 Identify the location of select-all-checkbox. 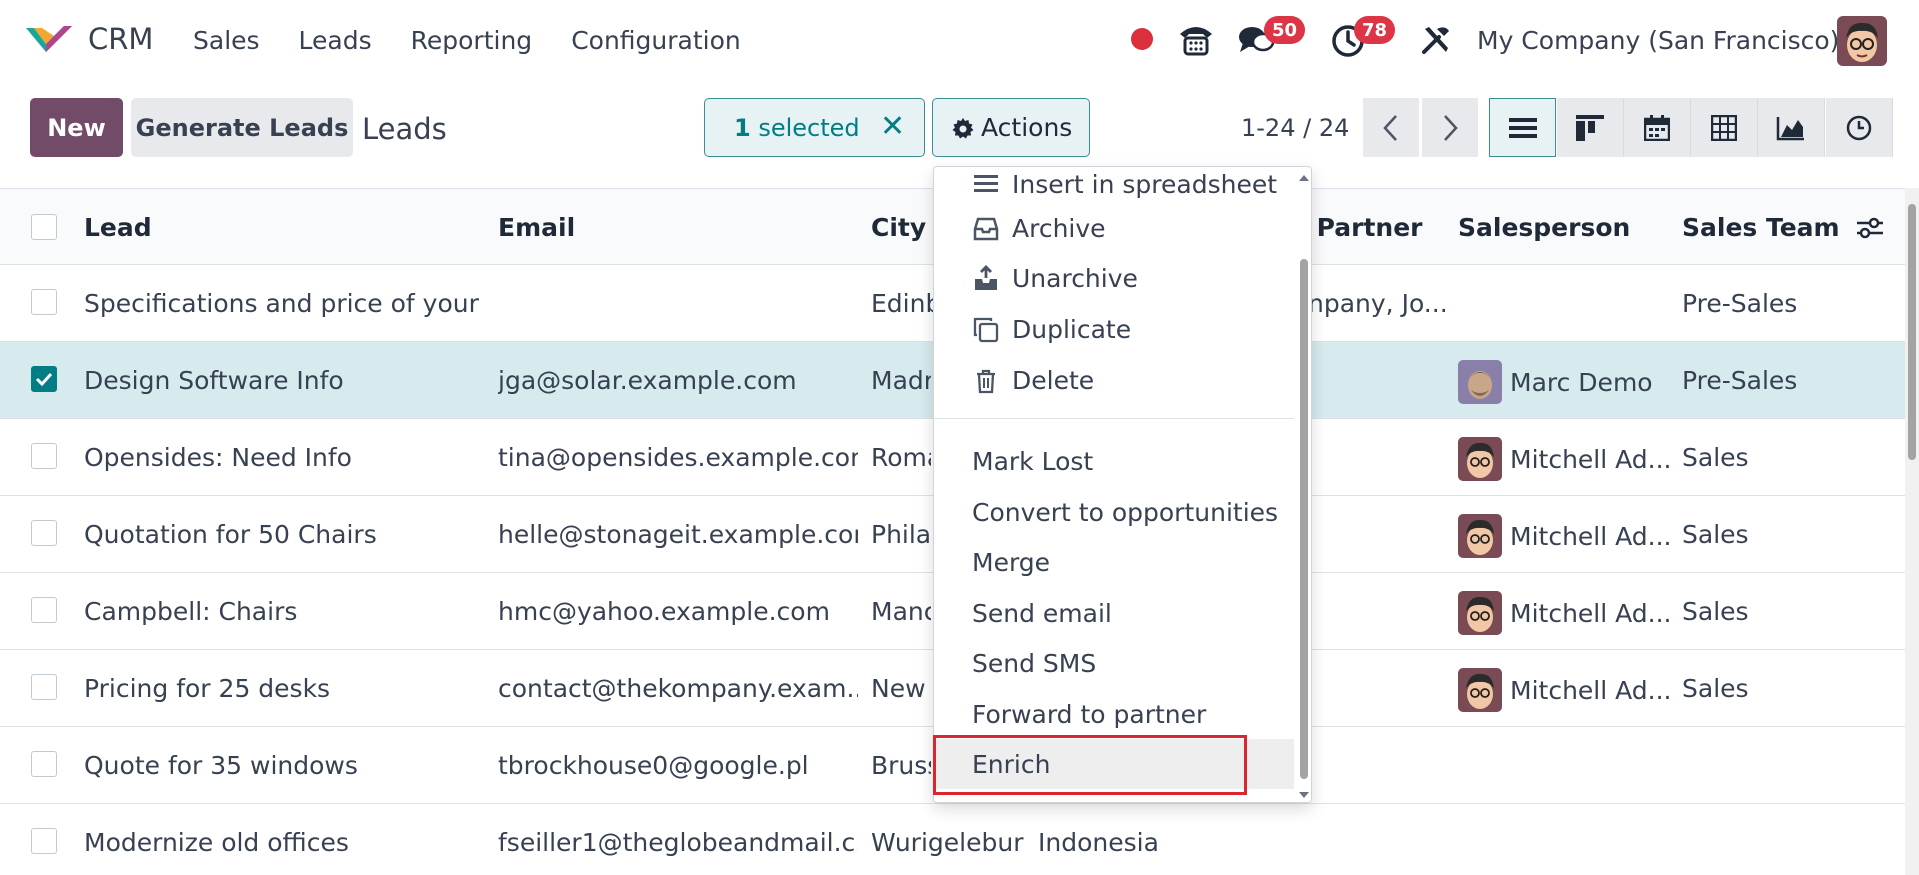
(44, 227).